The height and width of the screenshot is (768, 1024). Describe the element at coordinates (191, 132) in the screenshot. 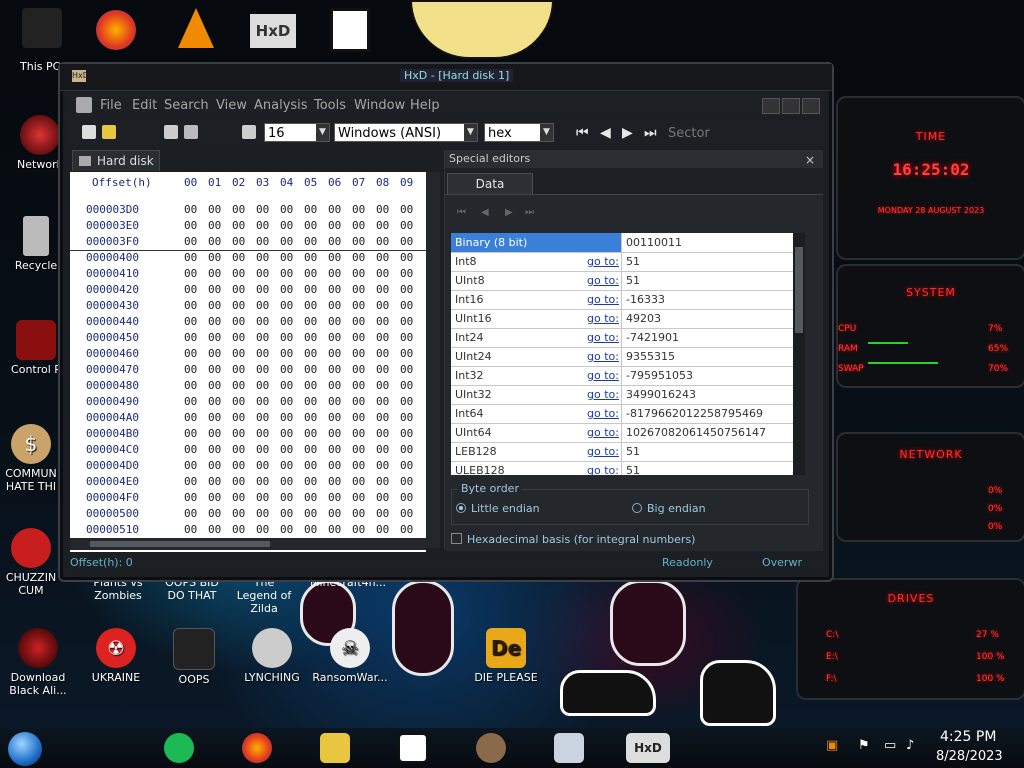

I see `copy-icon` at that location.